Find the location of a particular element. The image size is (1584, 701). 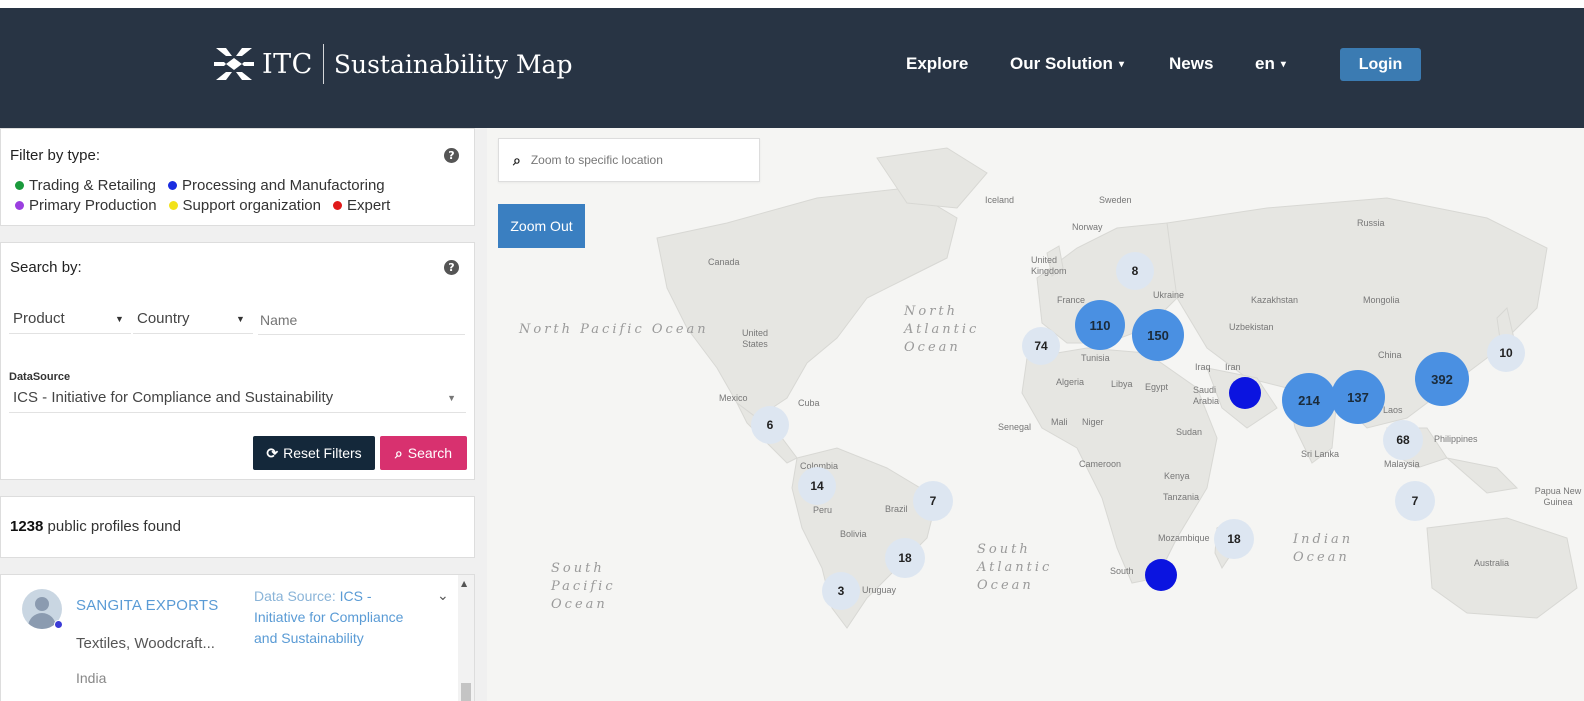

map-cluster: 3 is located at coordinates (841, 591).